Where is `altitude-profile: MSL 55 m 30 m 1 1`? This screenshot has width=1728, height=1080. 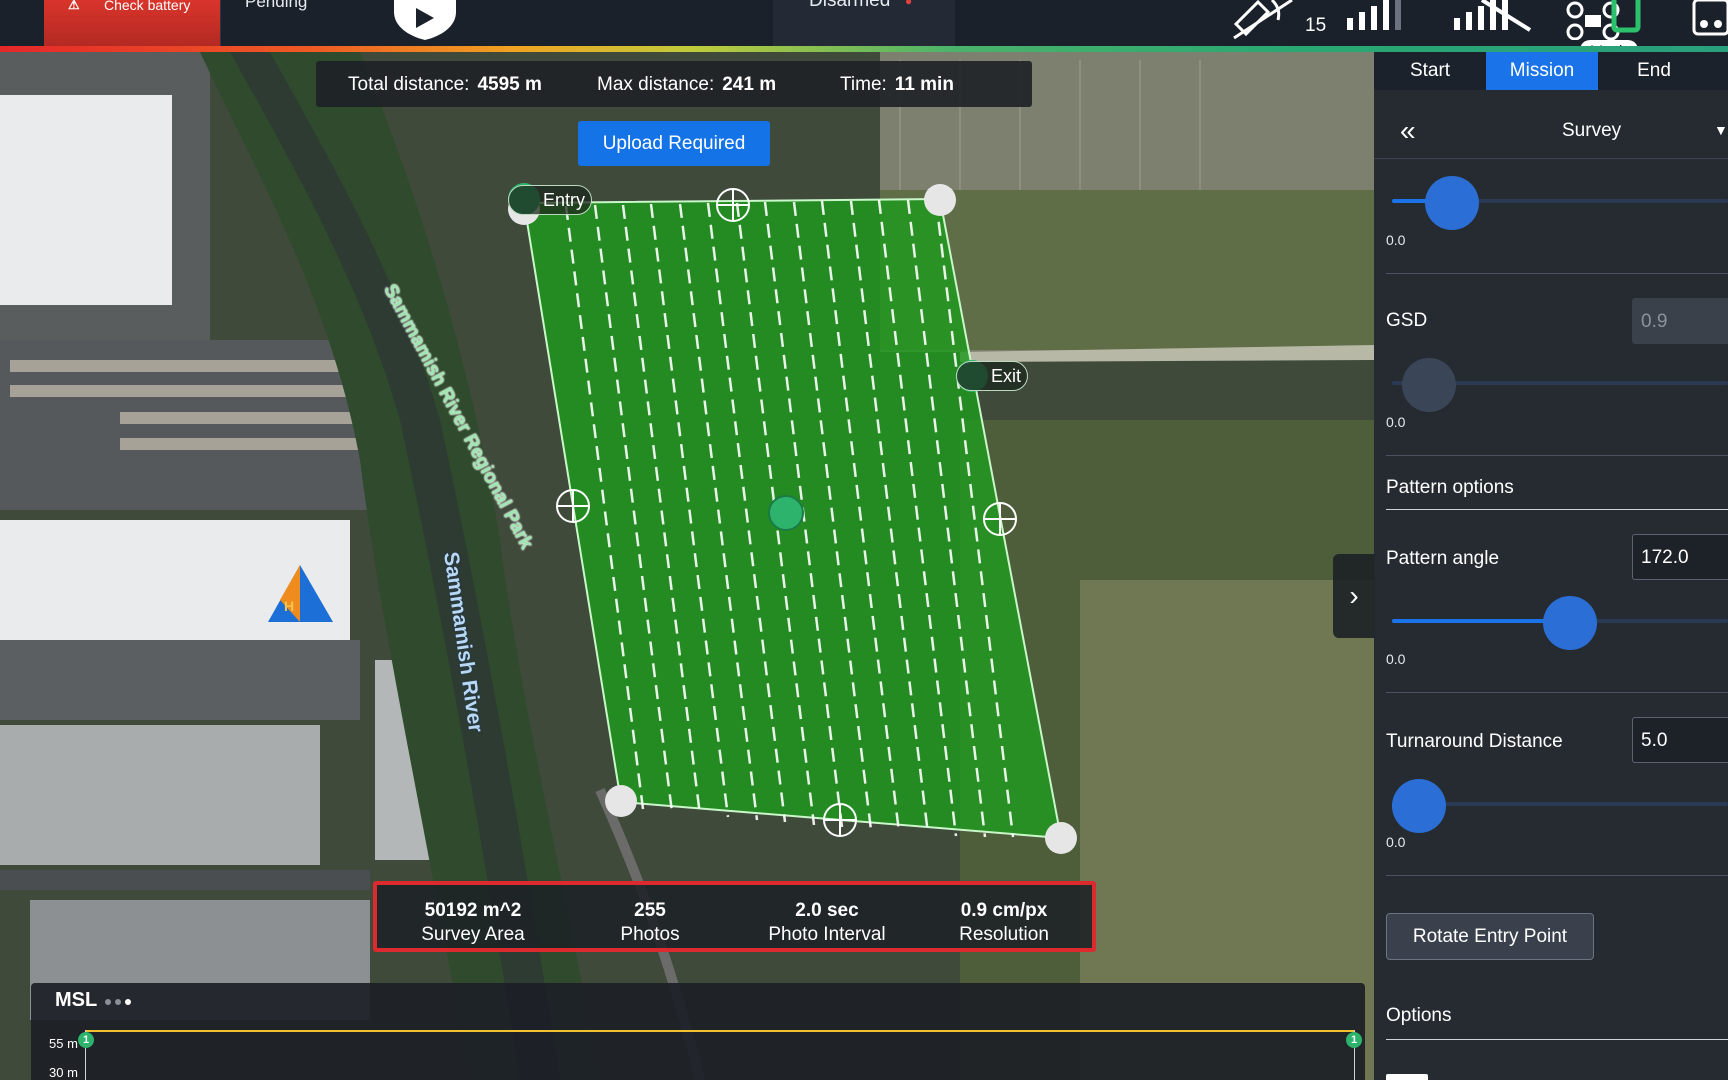 altitude-profile: MSL 55 m 30 m 1 1 is located at coordinates (698, 1031).